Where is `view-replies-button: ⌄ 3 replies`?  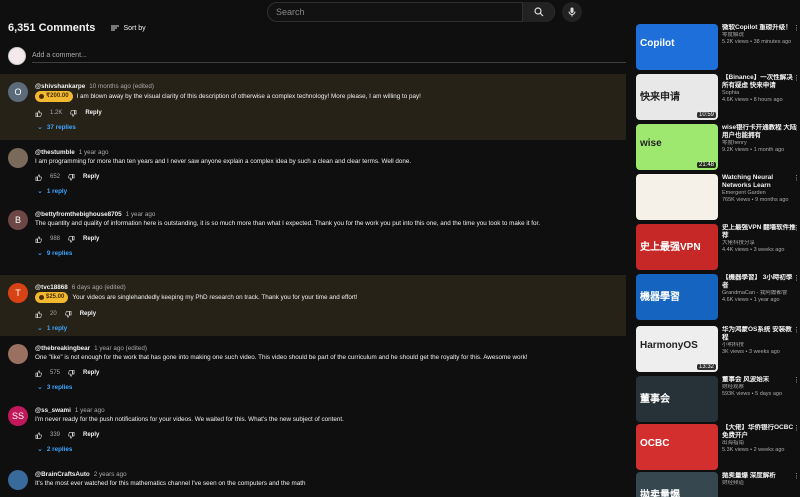
view-replies-button: ⌄ 3 replies is located at coordinates (329, 387).